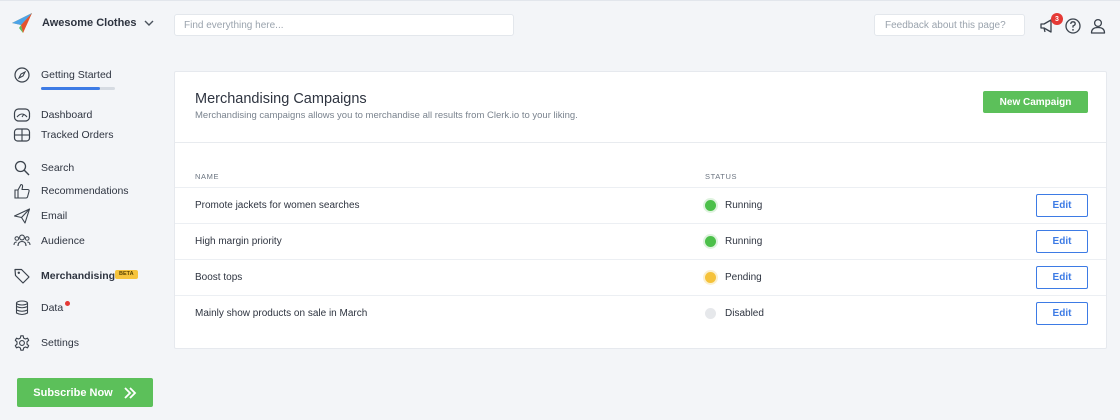 The image size is (1120, 420). What do you see at coordinates (22, 191) in the screenshot?
I see `thumbs-up-icon` at bounding box center [22, 191].